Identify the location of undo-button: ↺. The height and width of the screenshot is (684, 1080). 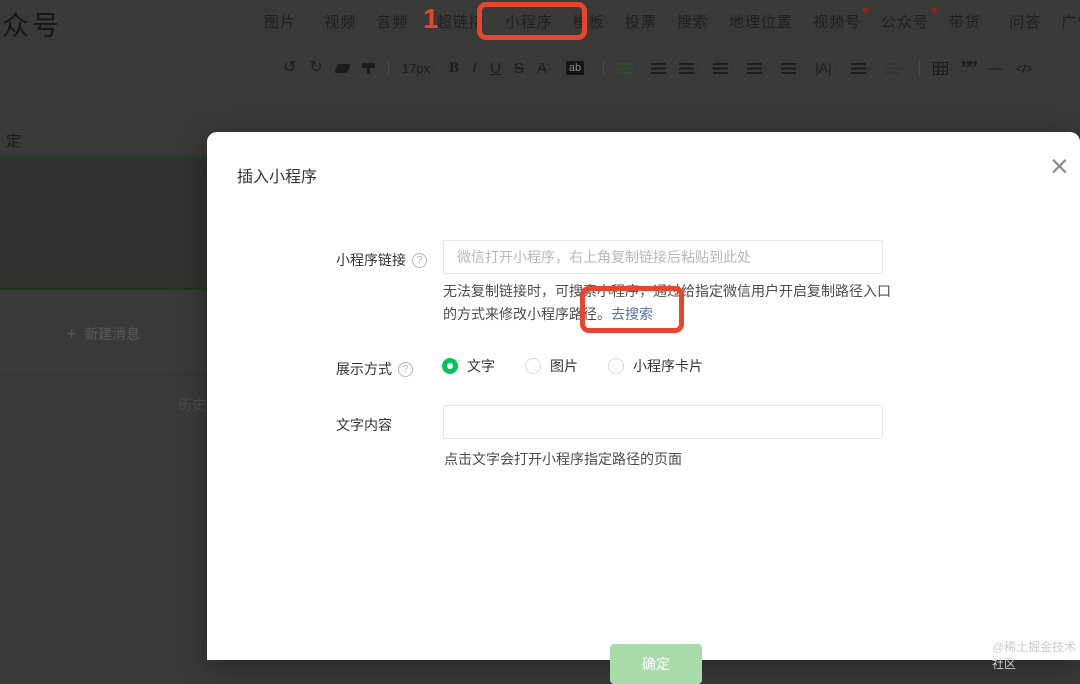
(289, 68).